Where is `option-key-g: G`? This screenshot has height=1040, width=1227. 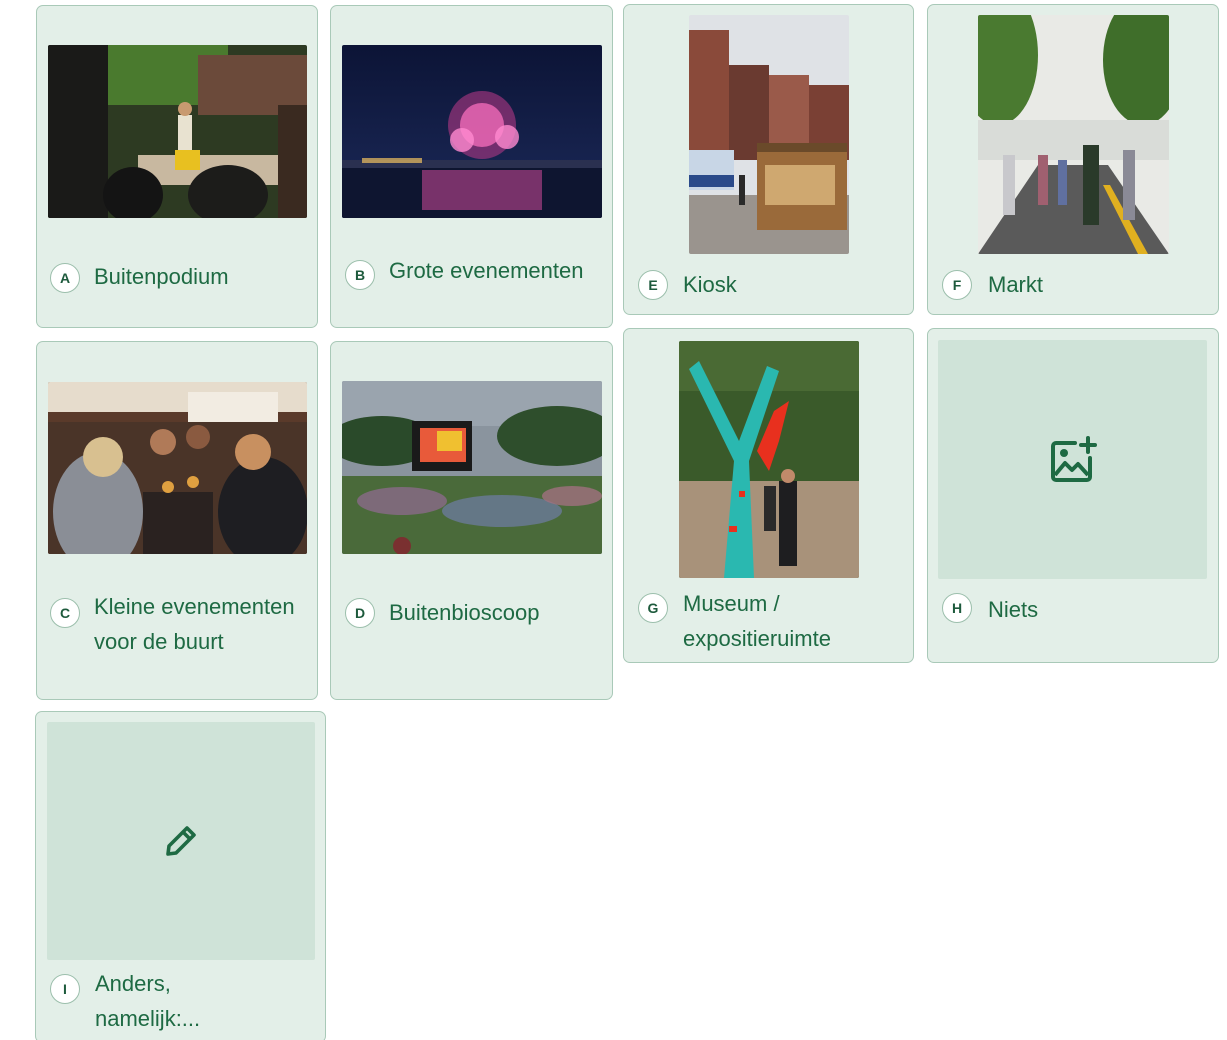
option-key-g: G is located at coordinates (653, 608).